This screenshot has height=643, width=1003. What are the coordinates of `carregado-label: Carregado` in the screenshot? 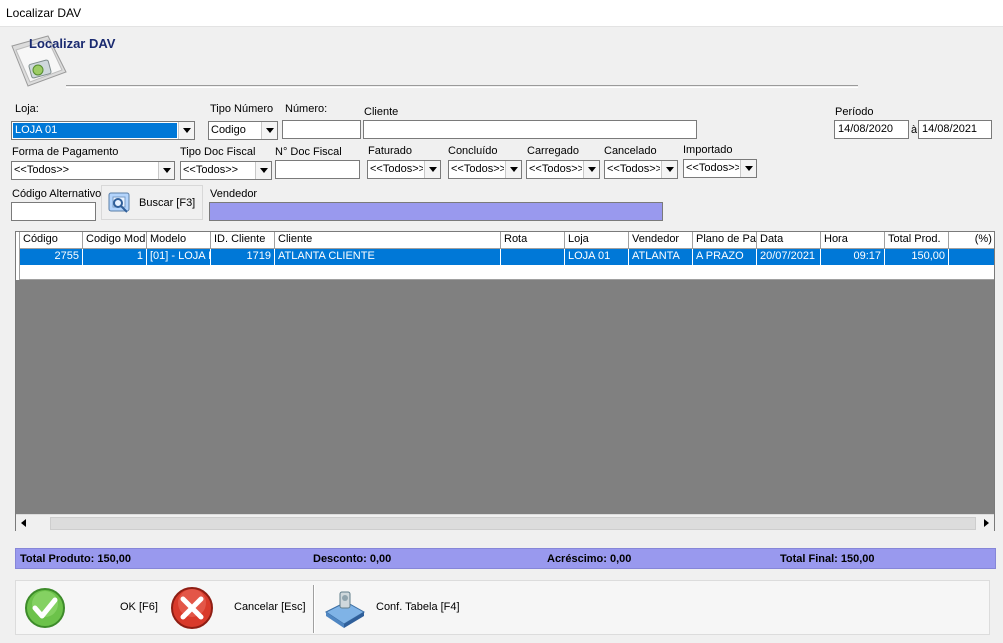 It's located at (553, 151).